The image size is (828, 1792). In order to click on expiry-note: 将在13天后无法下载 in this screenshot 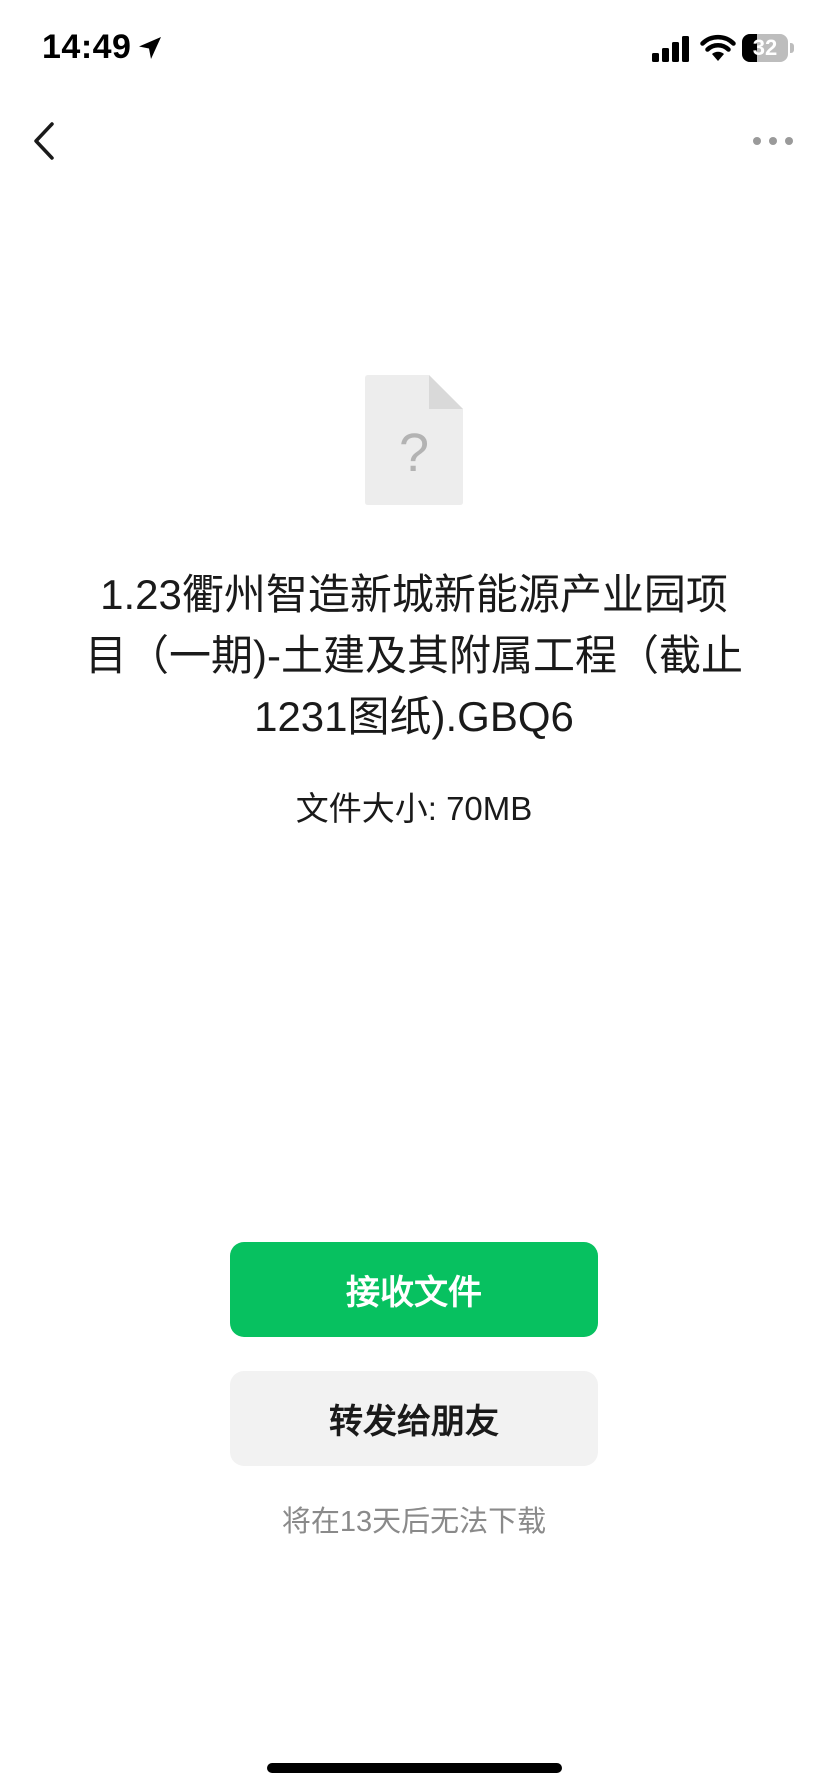, I will do `click(414, 1522)`.